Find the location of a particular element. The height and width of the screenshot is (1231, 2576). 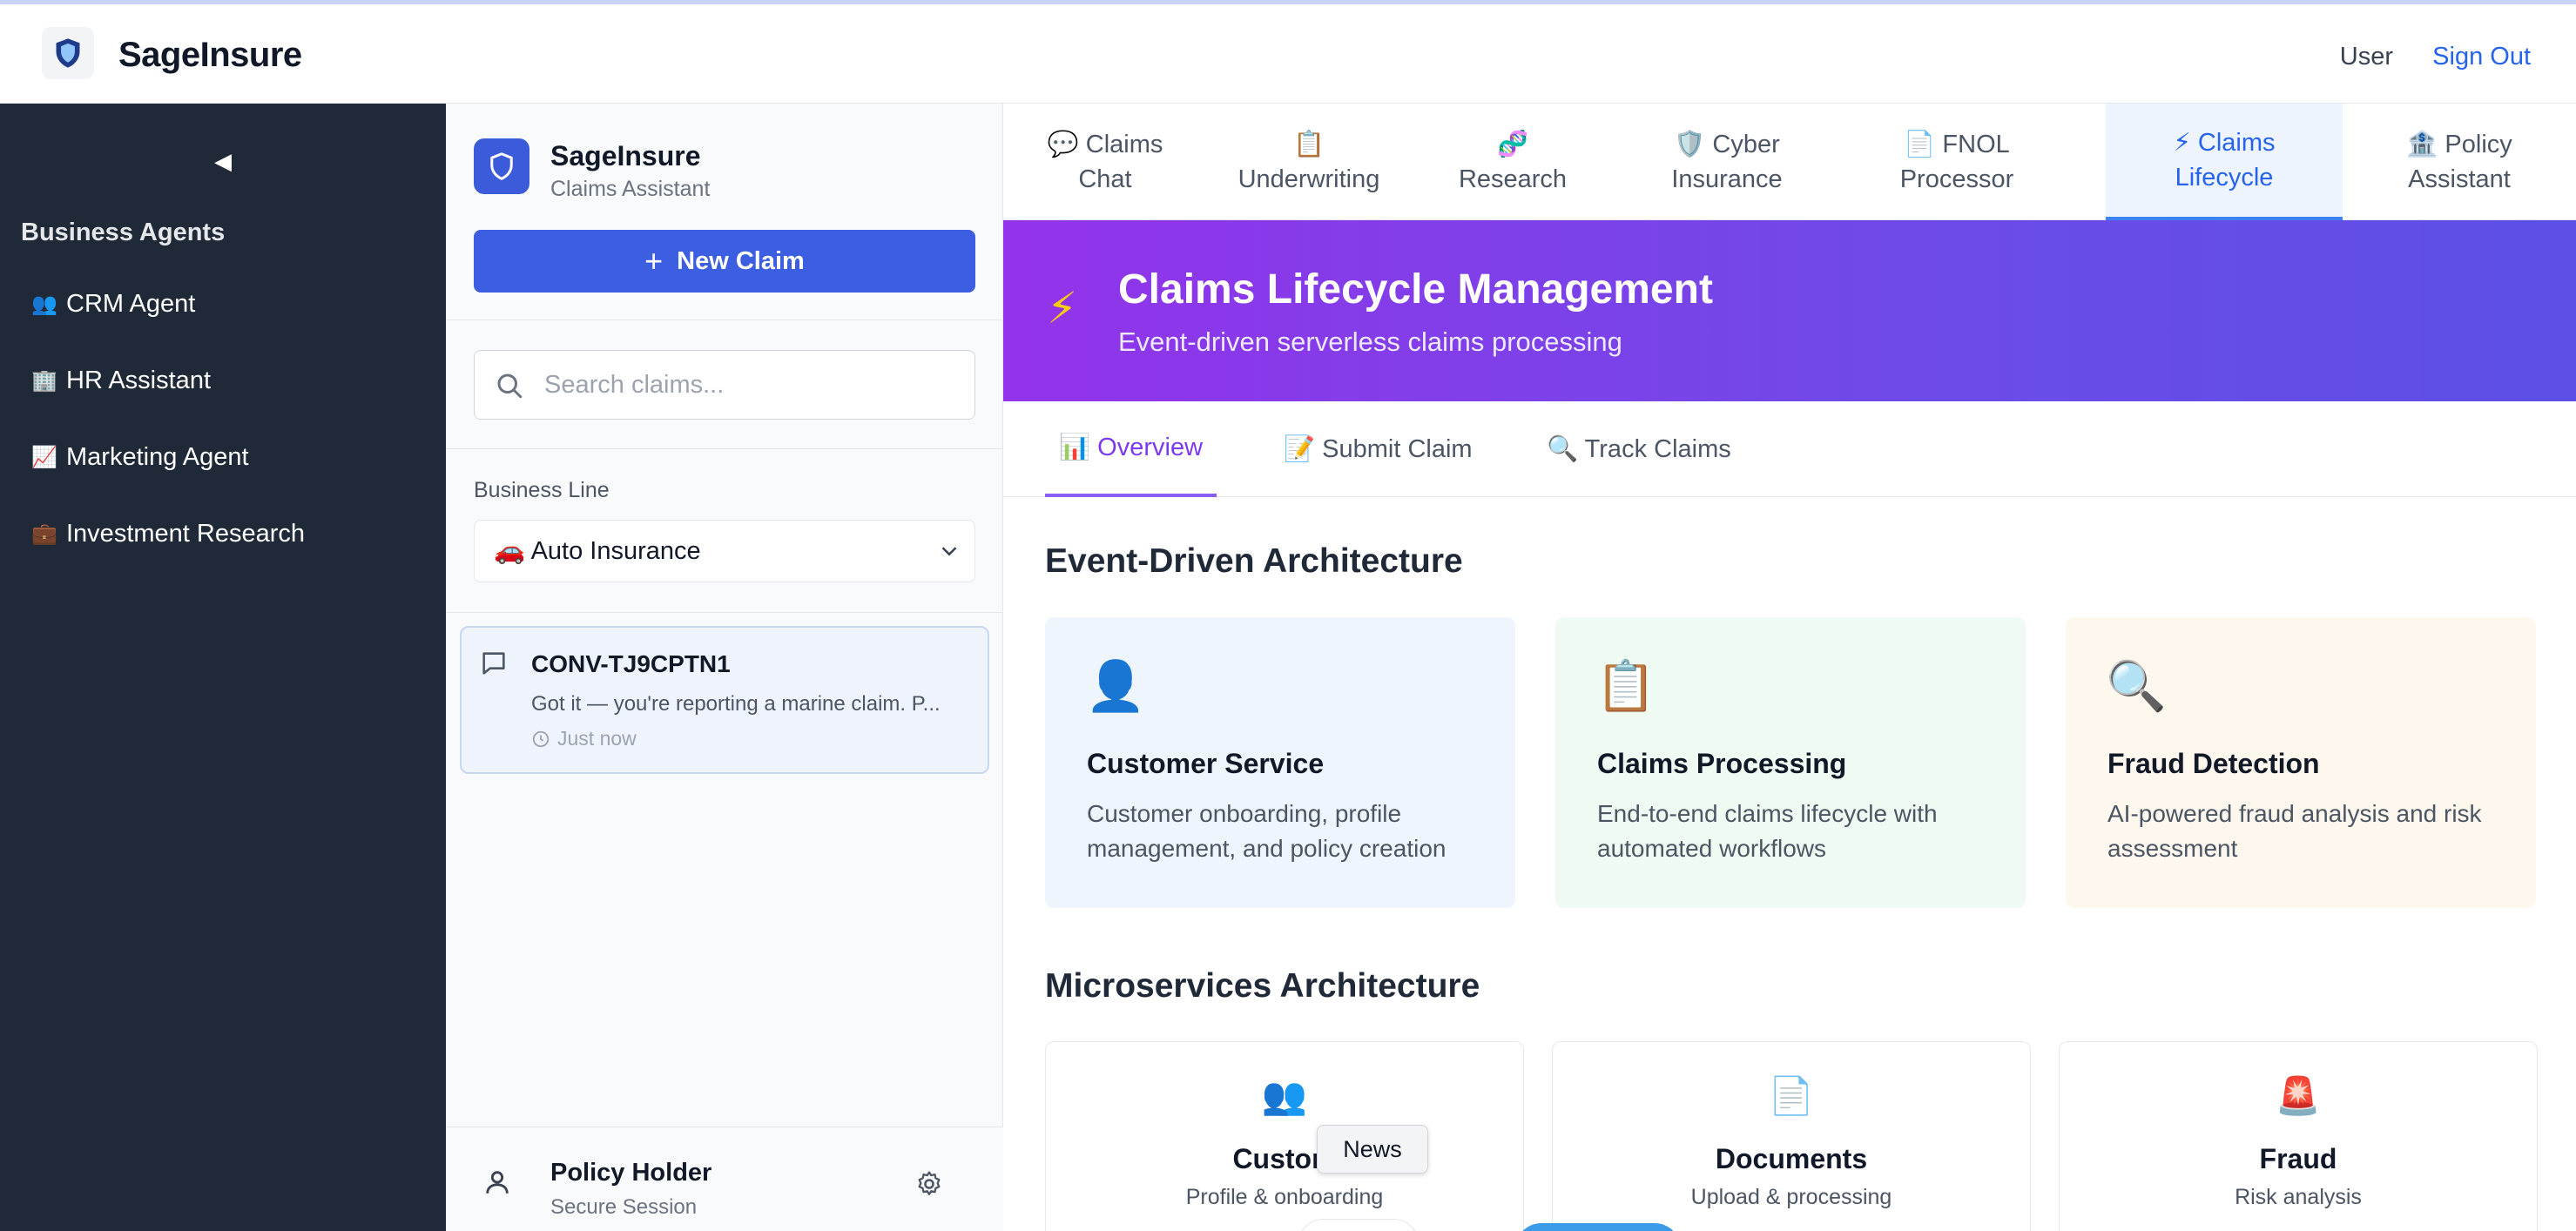

person-icon: 👤 is located at coordinates (1115, 685).